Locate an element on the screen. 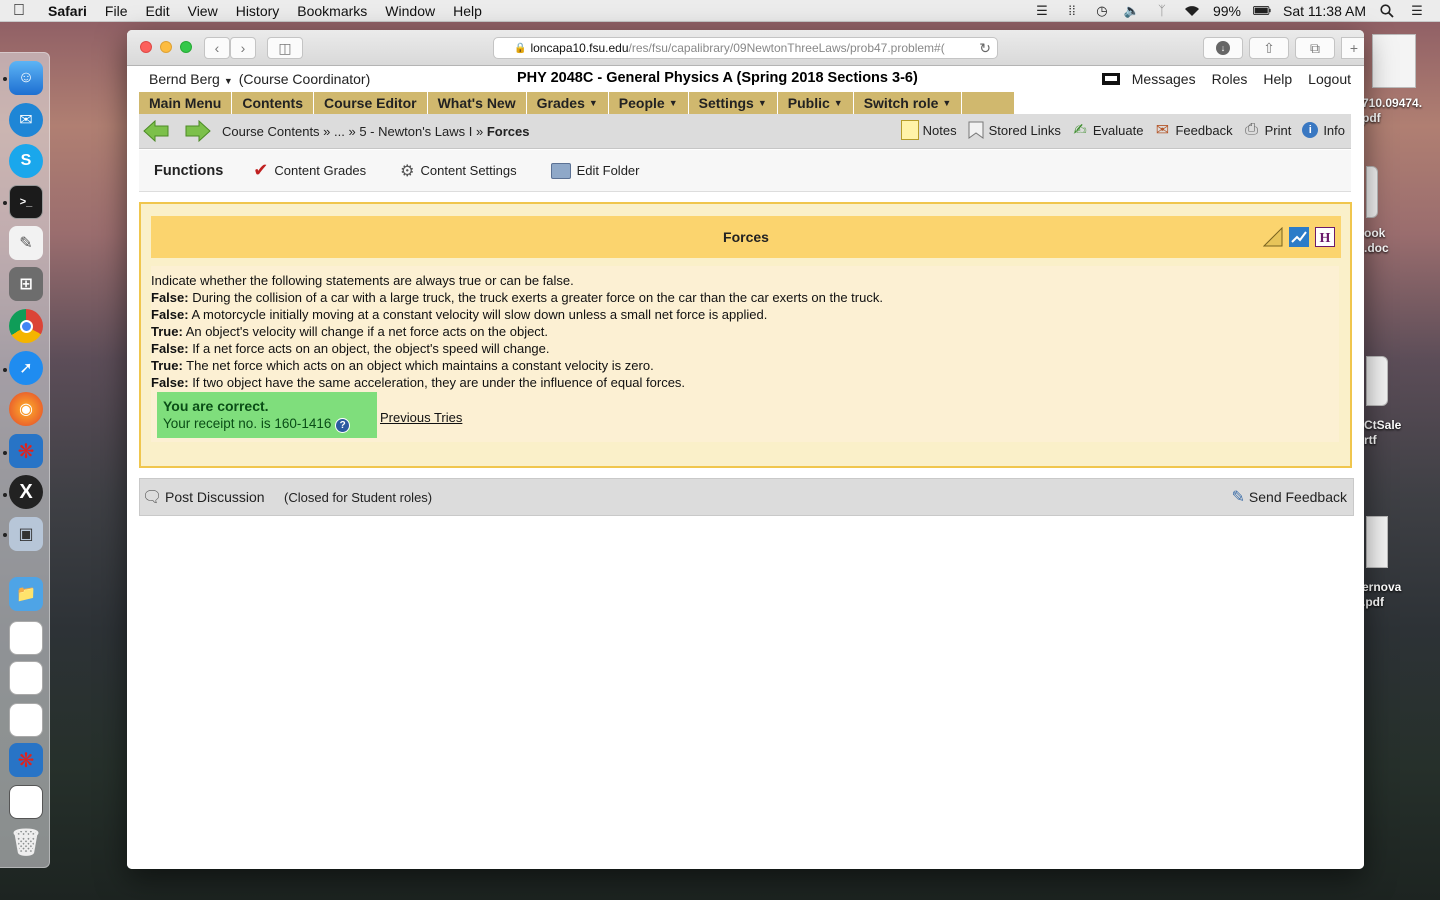  tool-label: Feedback is located at coordinates (1204, 130).